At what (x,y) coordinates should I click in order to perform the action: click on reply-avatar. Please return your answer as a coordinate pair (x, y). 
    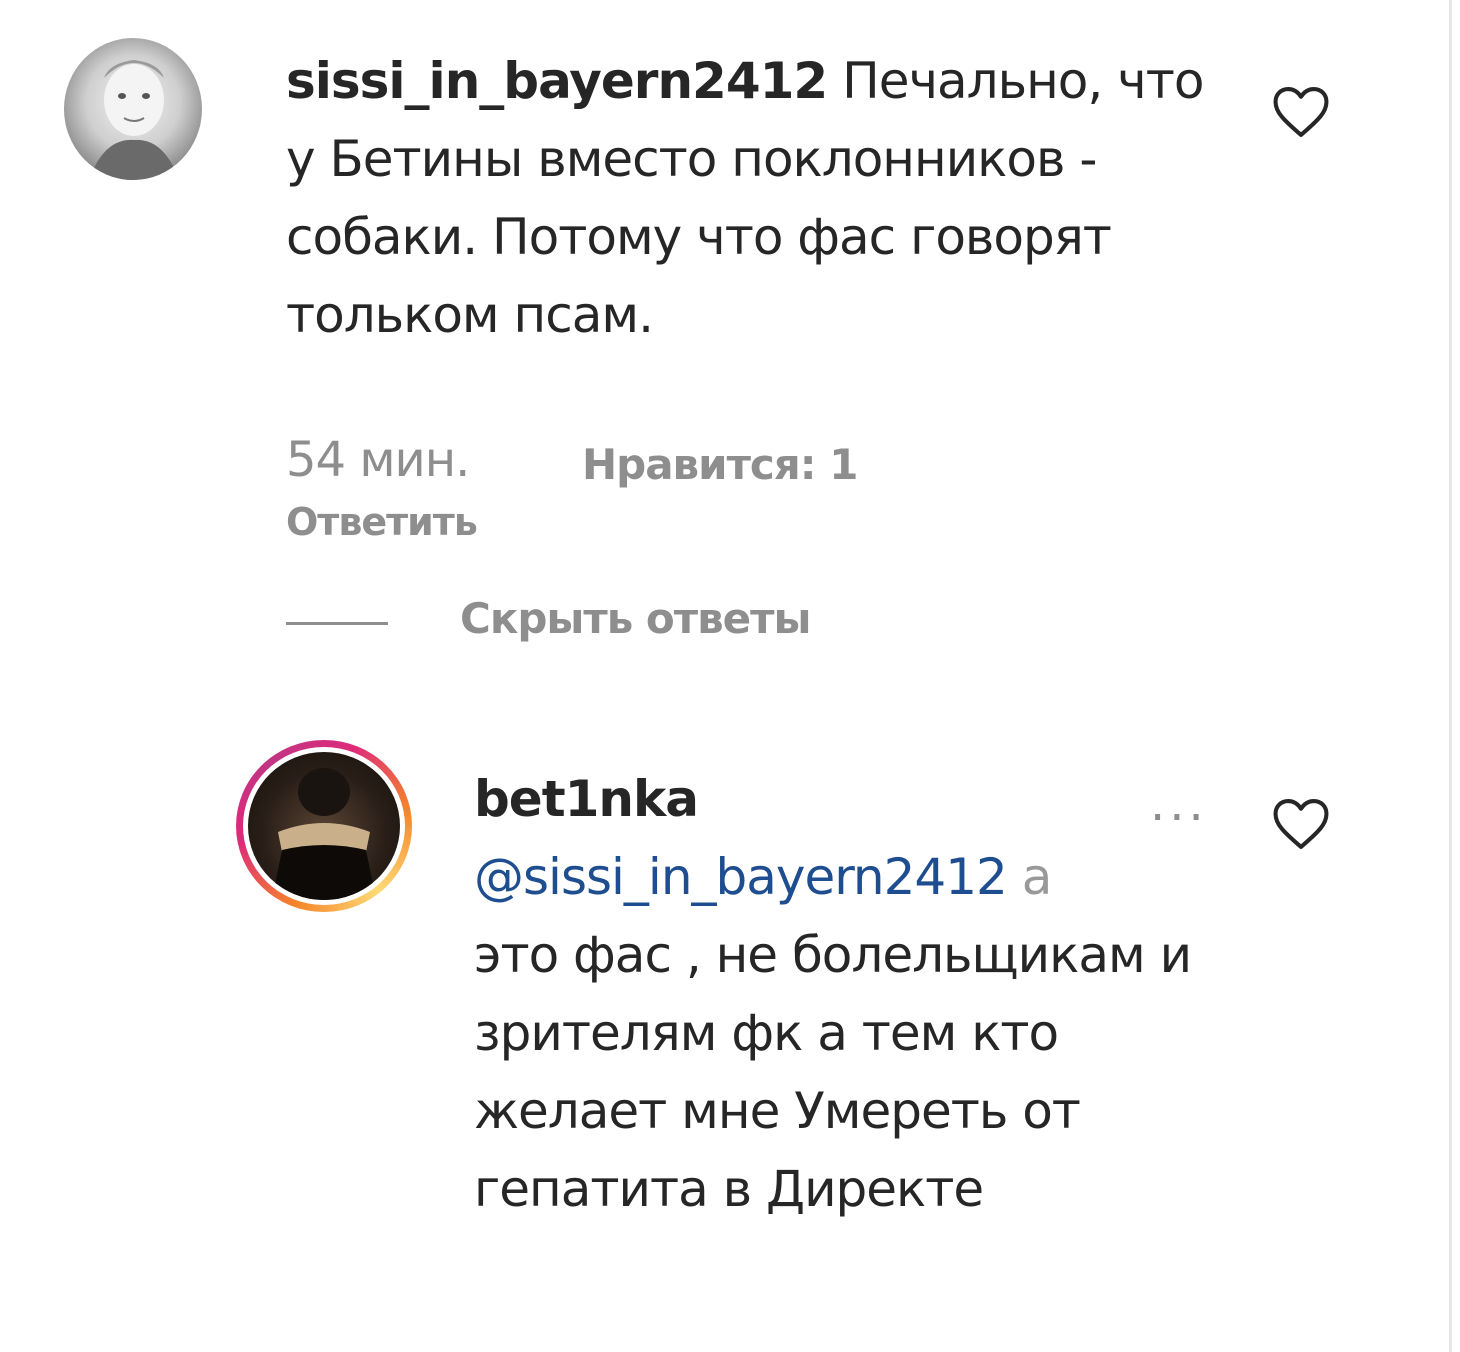
    Looking at the image, I should click on (324, 826).